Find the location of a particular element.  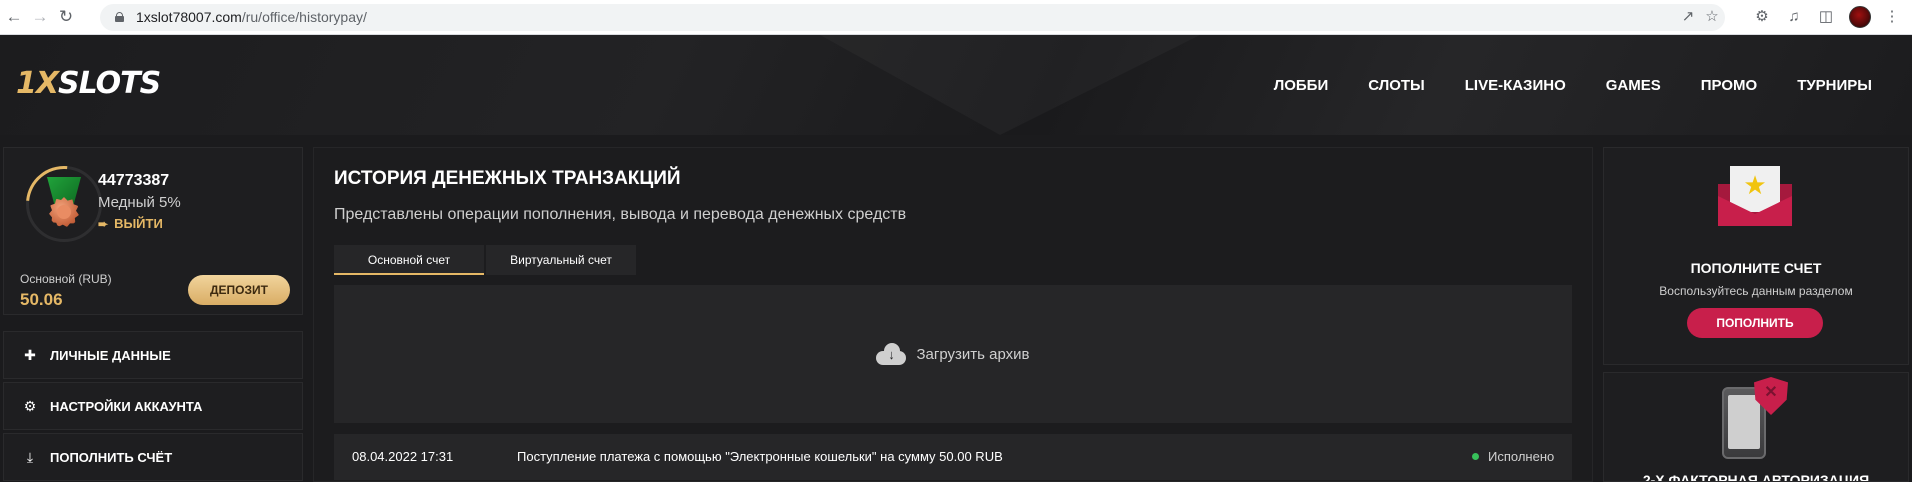

side-panel-icon: ◫ is located at coordinates (1826, 17).